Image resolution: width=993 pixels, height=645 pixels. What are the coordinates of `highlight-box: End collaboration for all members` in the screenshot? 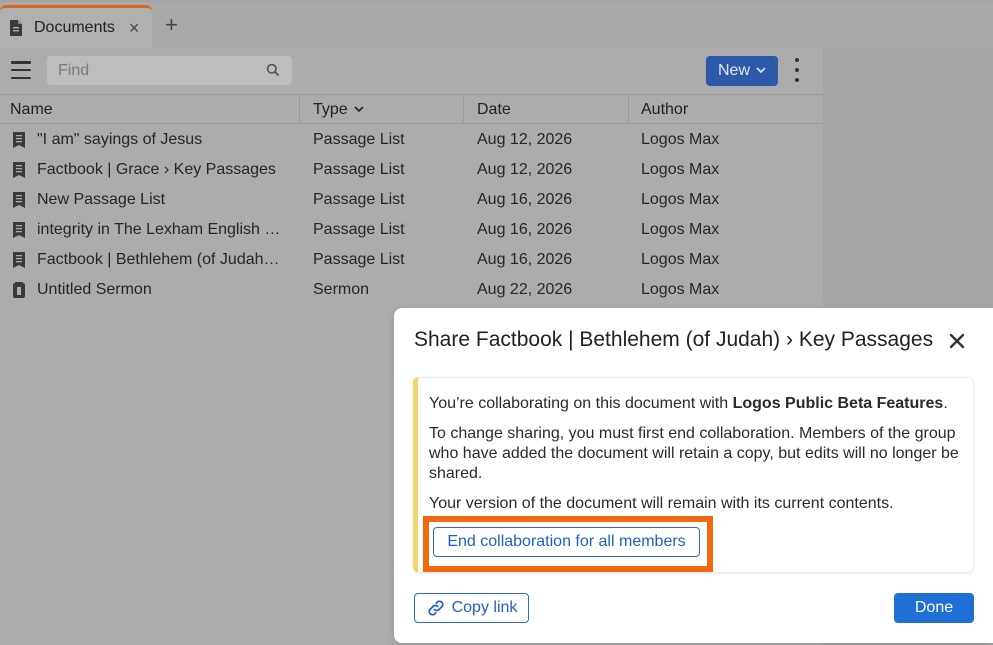 It's located at (568, 544).